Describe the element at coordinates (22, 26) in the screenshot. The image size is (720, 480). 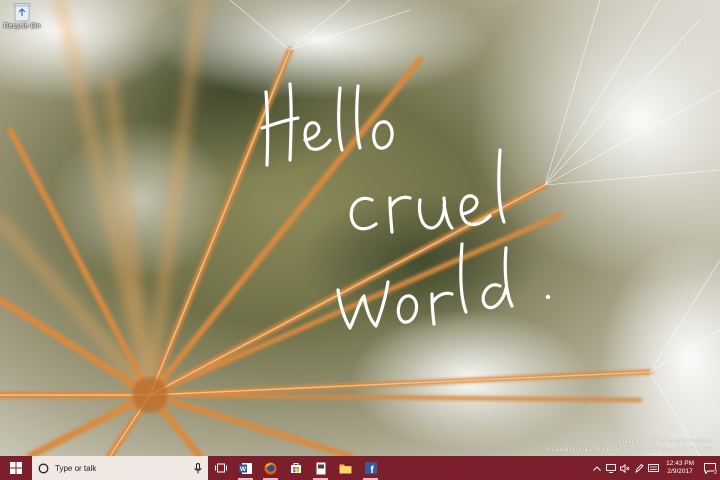
I see `recycle-bin-label: Recycle Bin` at that location.